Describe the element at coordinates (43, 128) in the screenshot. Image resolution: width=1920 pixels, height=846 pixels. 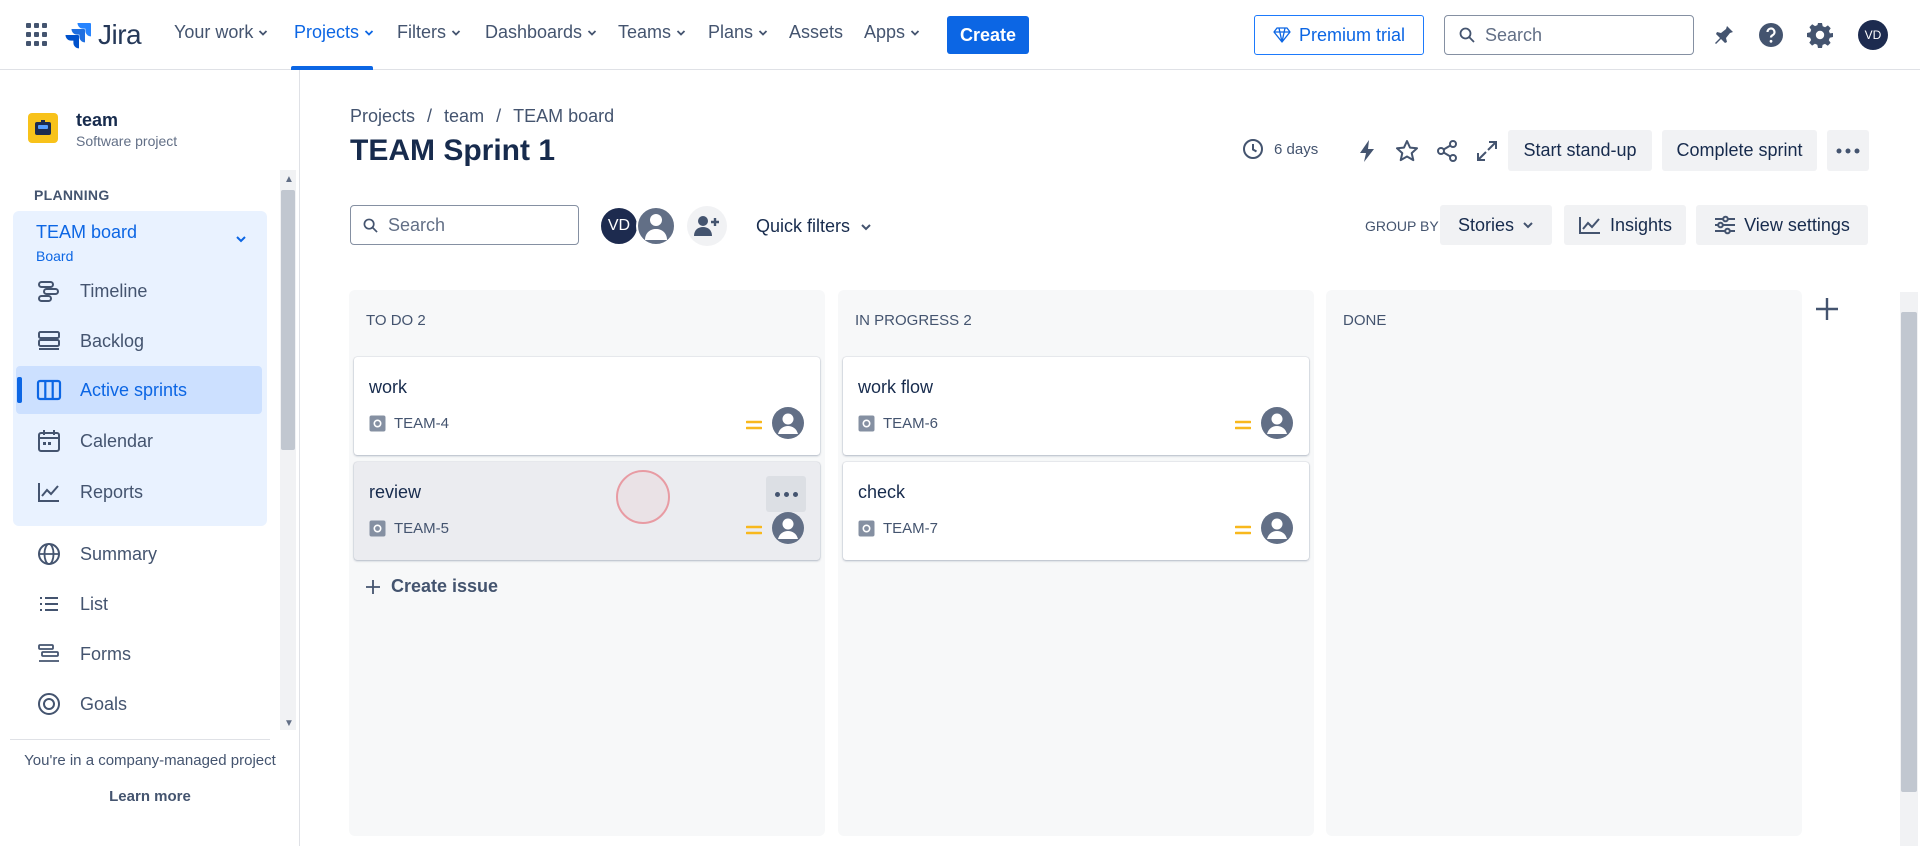
I see `project-avatar` at that location.